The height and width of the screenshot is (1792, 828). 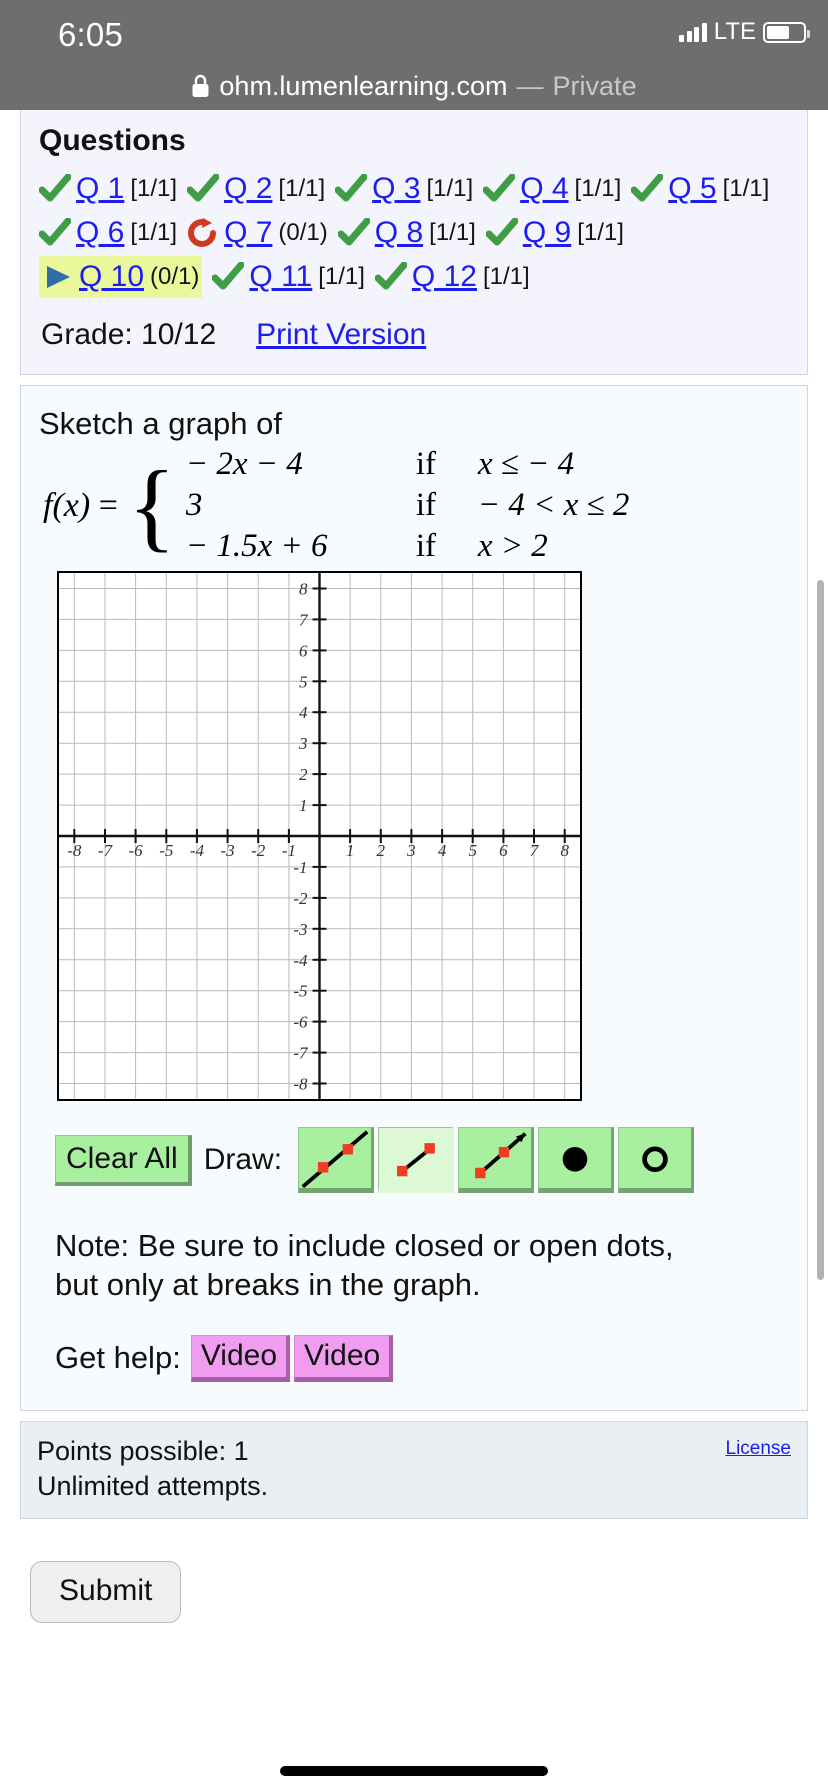 I want to click on question-entry-q1: Q 1 [1/1], so click(x=108, y=189).